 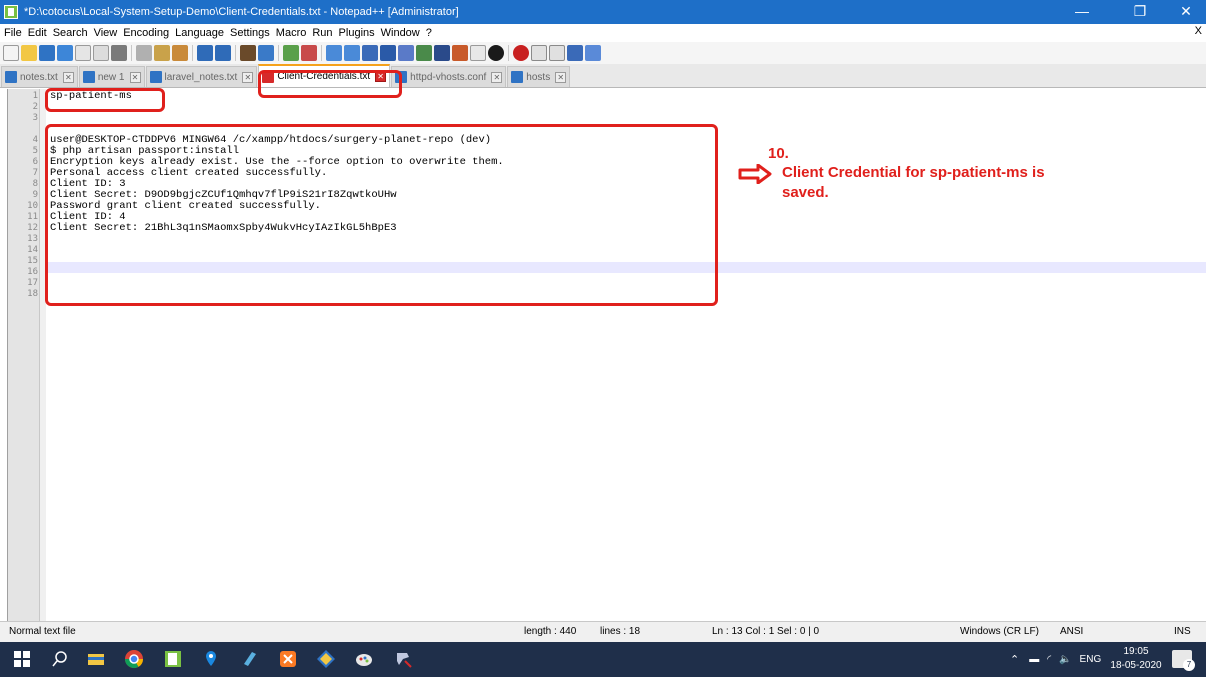 I want to click on menu-encoding: Encoding, so click(x=146, y=33).